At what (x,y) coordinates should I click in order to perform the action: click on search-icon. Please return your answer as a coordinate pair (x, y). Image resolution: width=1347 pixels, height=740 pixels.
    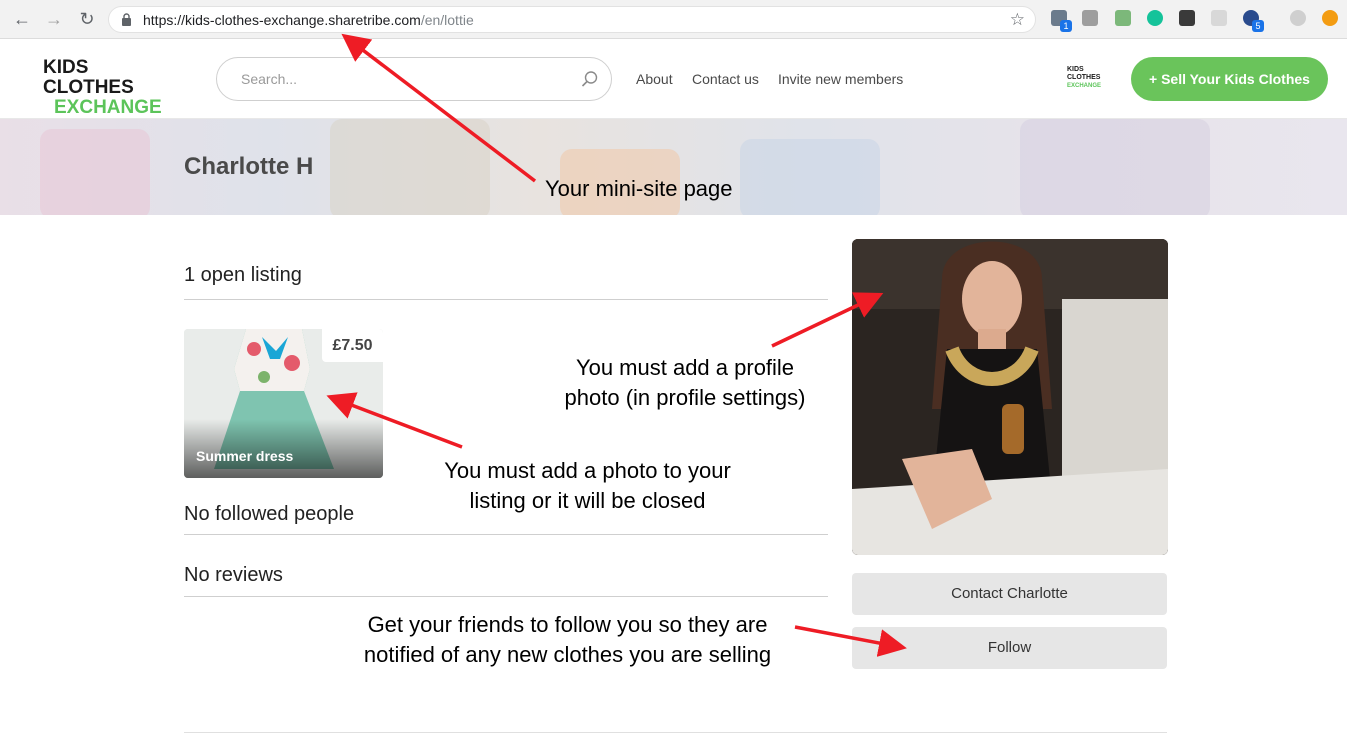
    Looking at the image, I should click on (590, 79).